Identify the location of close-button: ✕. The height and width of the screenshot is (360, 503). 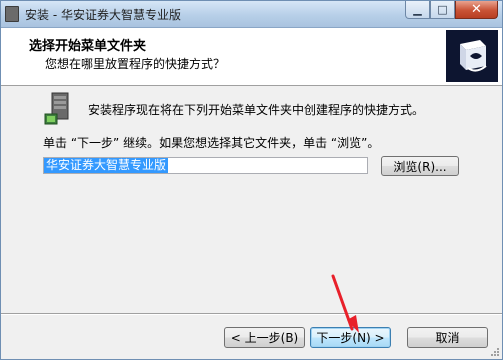
(476, 10).